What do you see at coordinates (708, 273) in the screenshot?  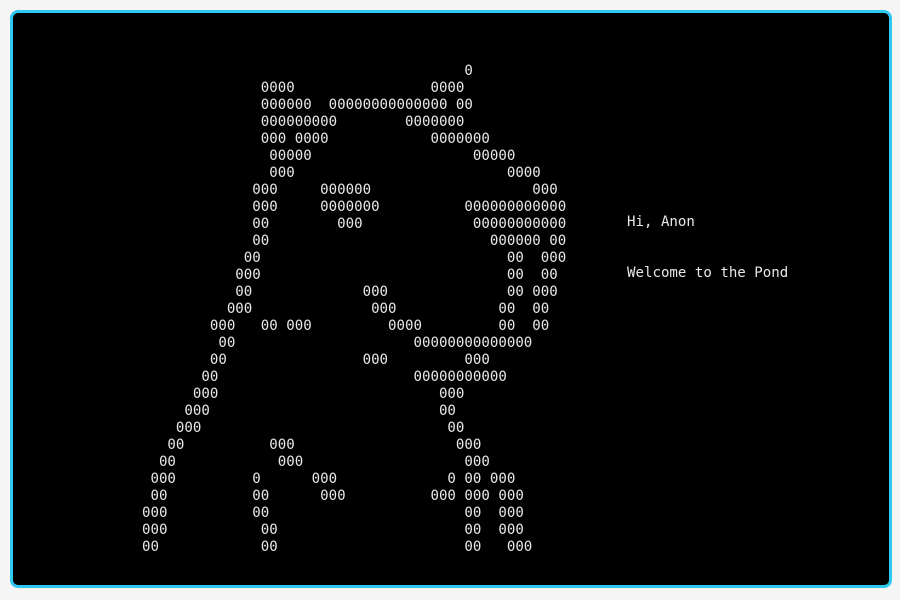 I see `welcome-text: Welcome to the Pond` at bounding box center [708, 273].